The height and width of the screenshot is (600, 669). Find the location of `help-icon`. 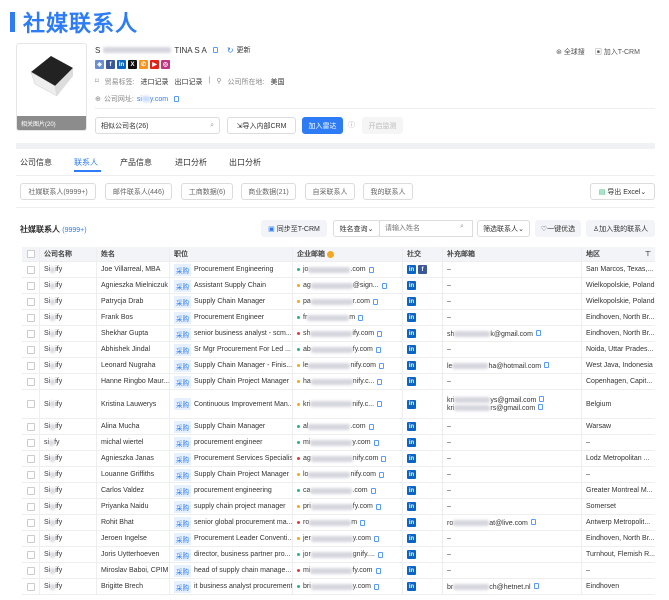

help-icon is located at coordinates (330, 254).